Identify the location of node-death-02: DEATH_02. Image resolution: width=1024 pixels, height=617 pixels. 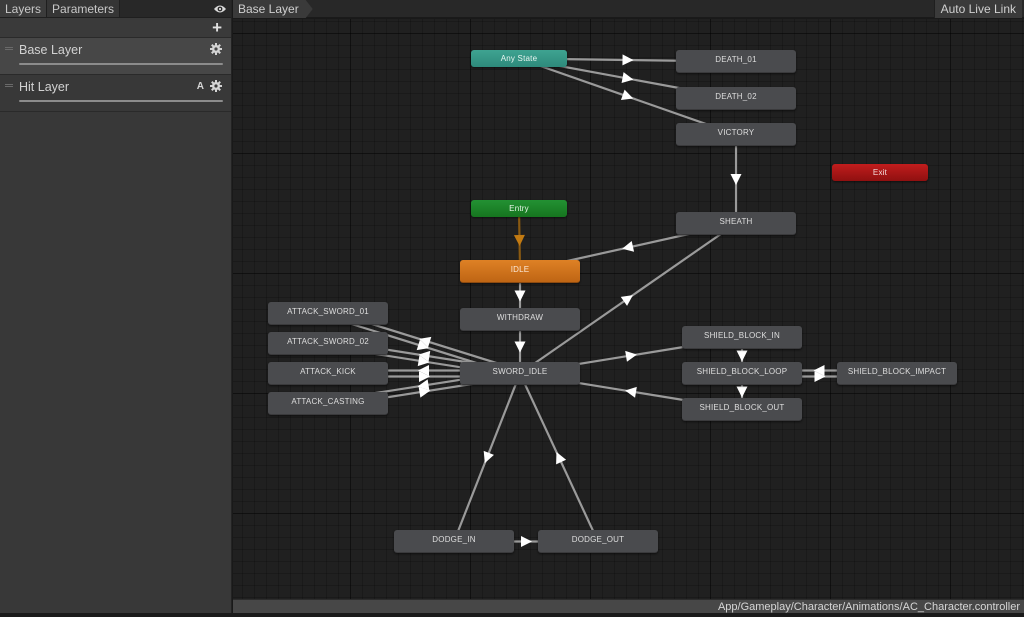
(736, 98).